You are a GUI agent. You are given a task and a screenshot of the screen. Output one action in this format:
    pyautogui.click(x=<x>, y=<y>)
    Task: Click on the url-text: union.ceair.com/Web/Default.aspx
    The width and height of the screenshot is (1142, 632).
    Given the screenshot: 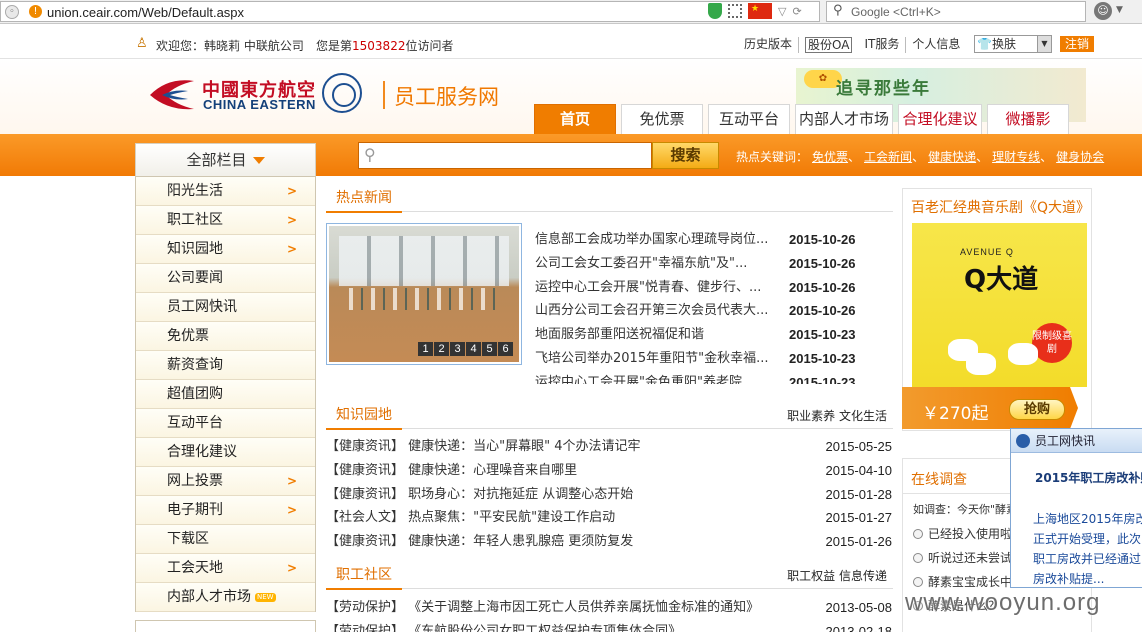 What is the action you would take?
    pyautogui.click(x=145, y=12)
    